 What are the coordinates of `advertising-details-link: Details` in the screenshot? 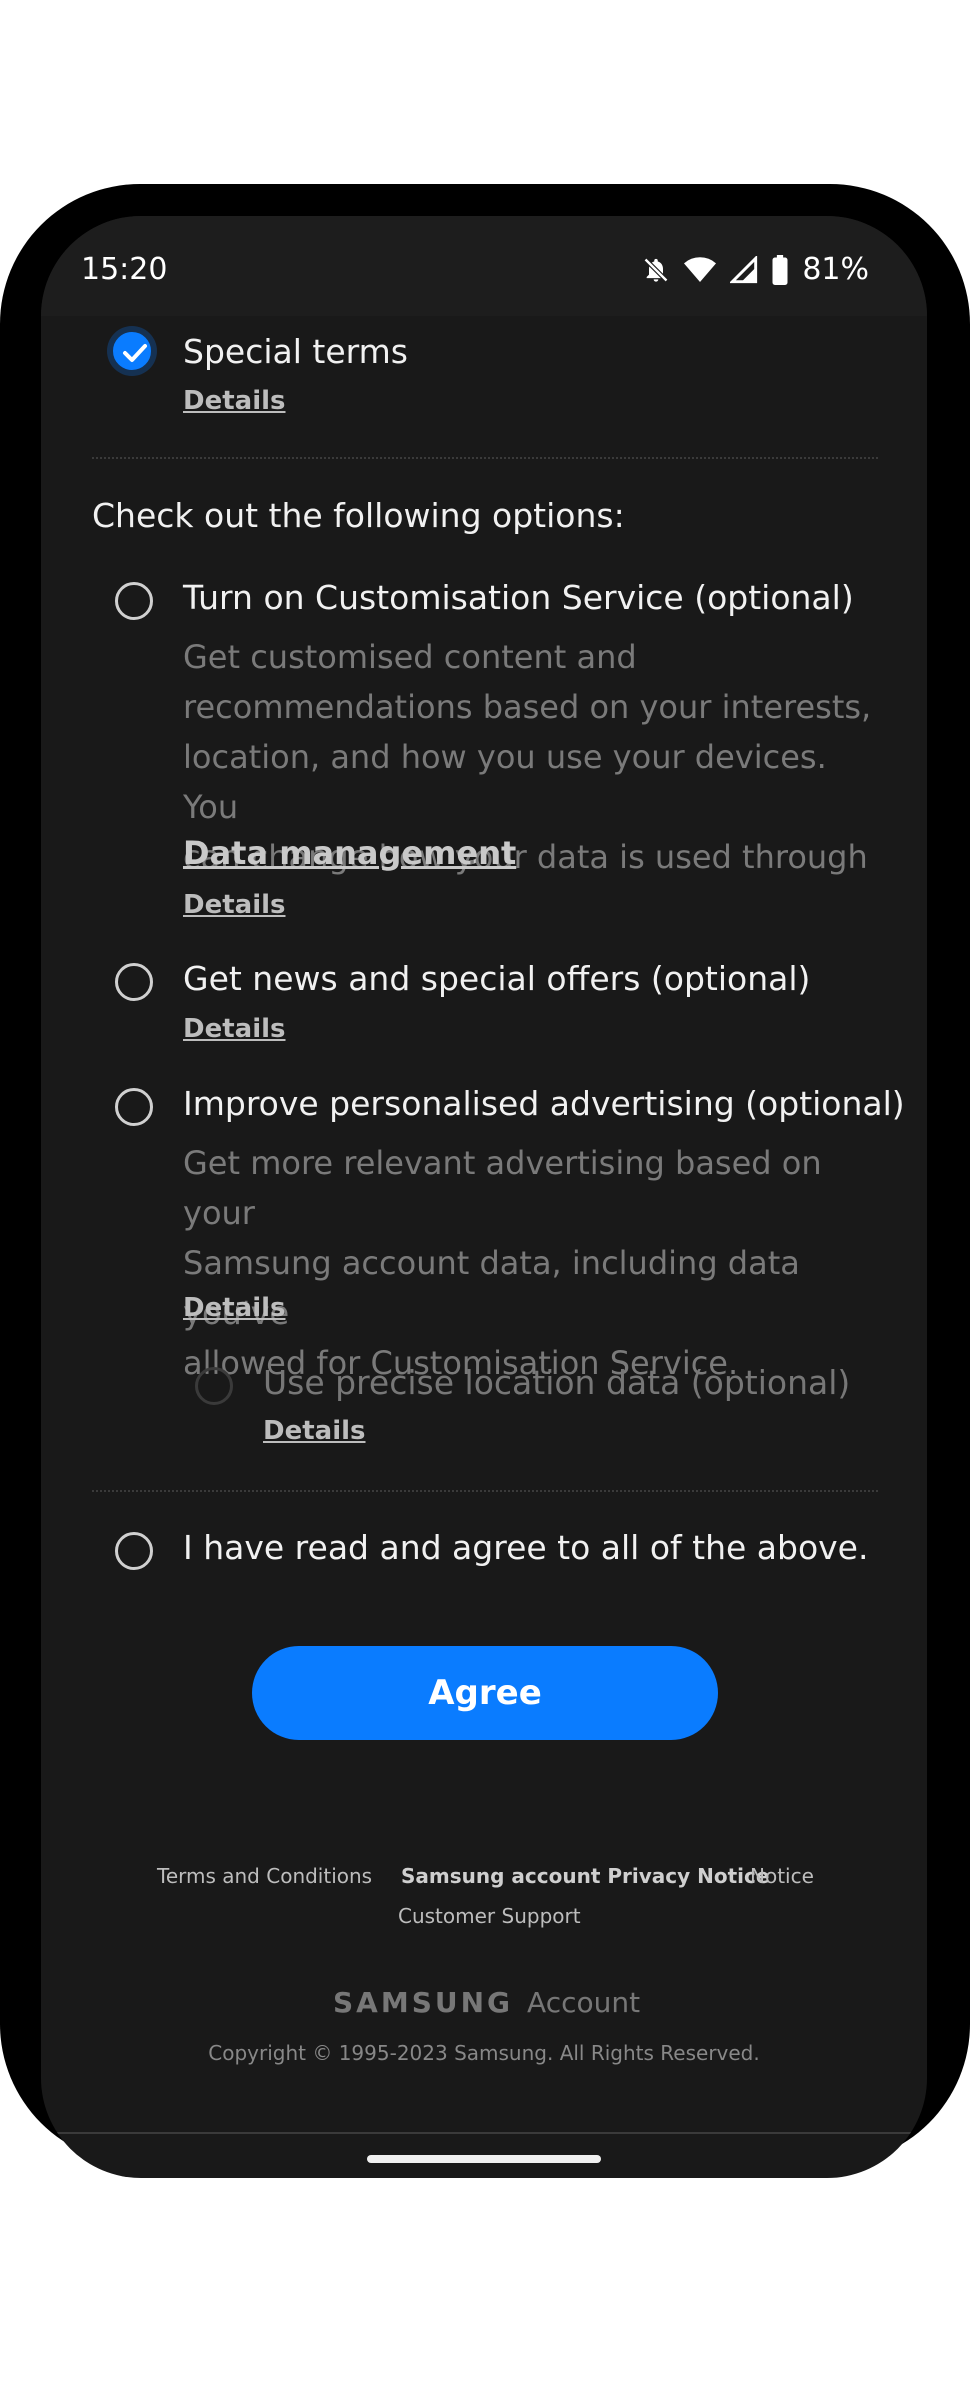 It's located at (234, 1308).